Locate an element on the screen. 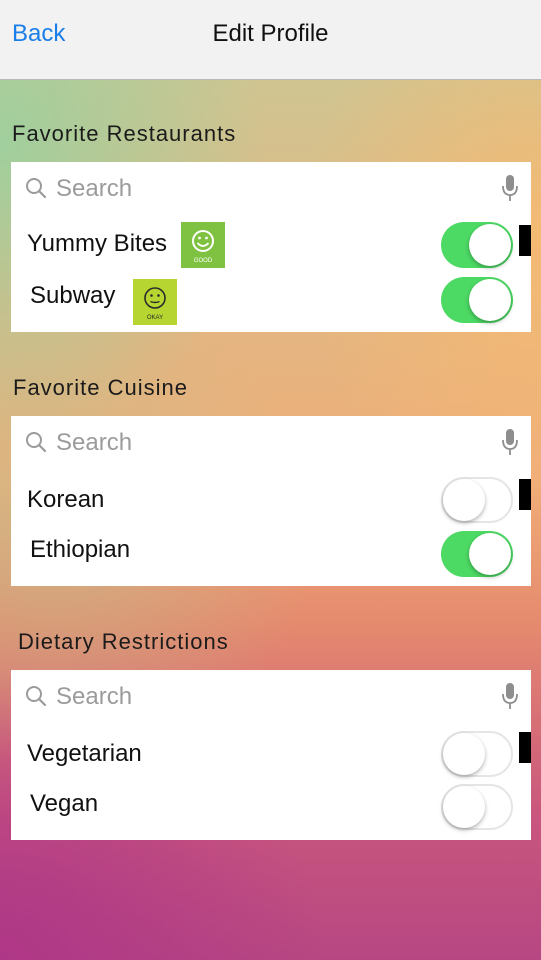  cuisine-search-bar: Search is located at coordinates (271, 442).